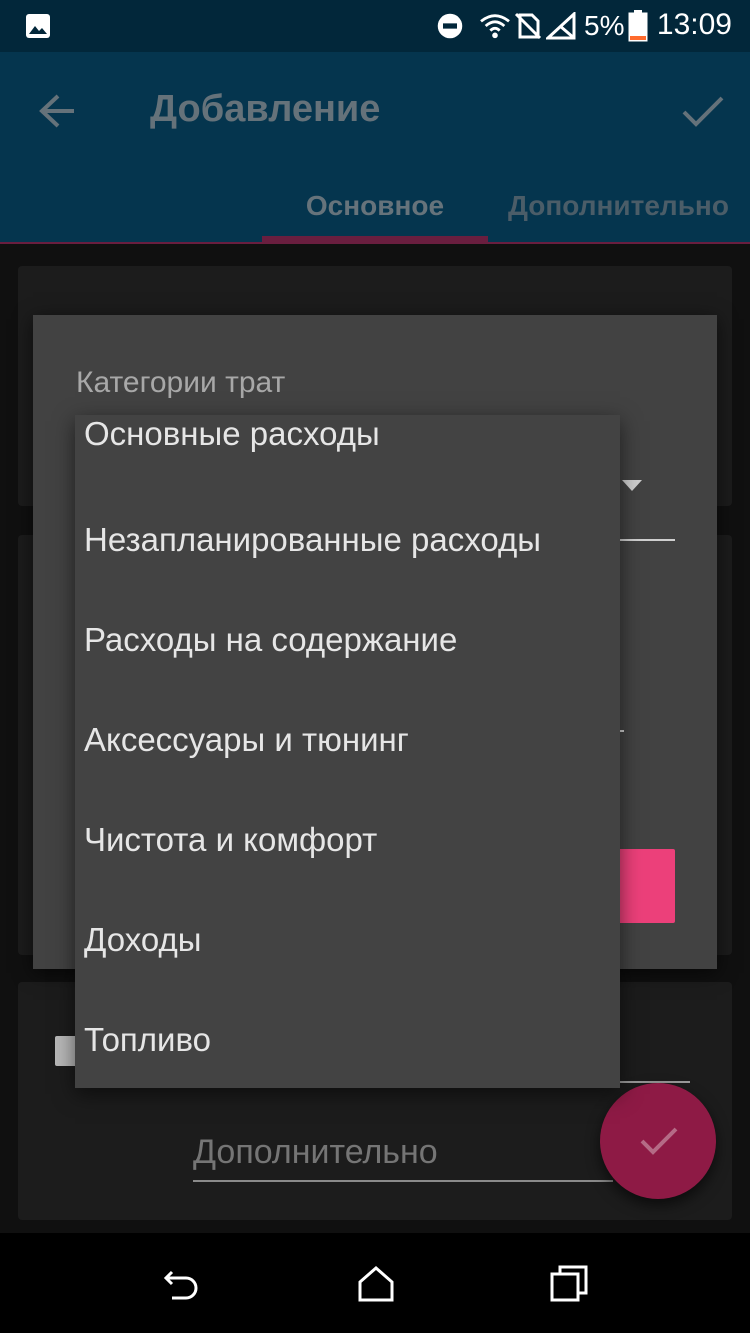  I want to click on back-arrow-icon, so click(58, 111).